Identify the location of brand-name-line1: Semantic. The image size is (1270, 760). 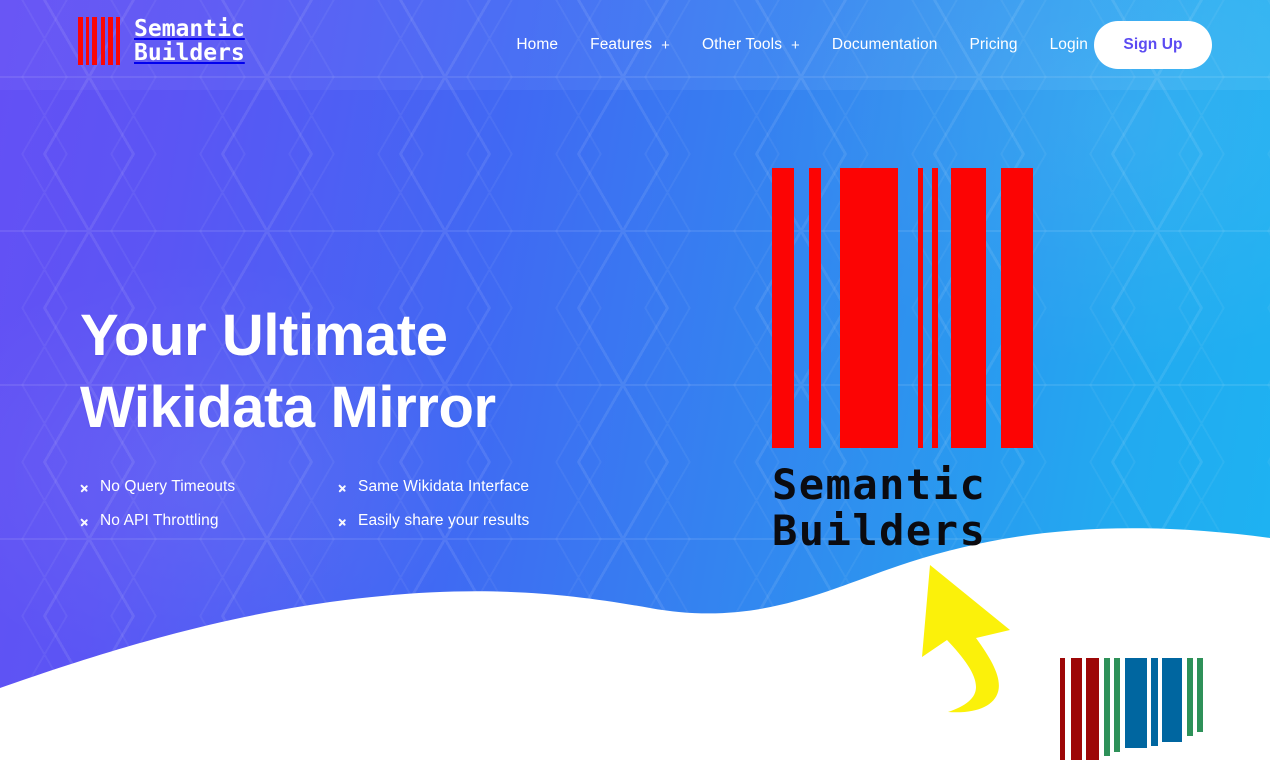
(189, 29).